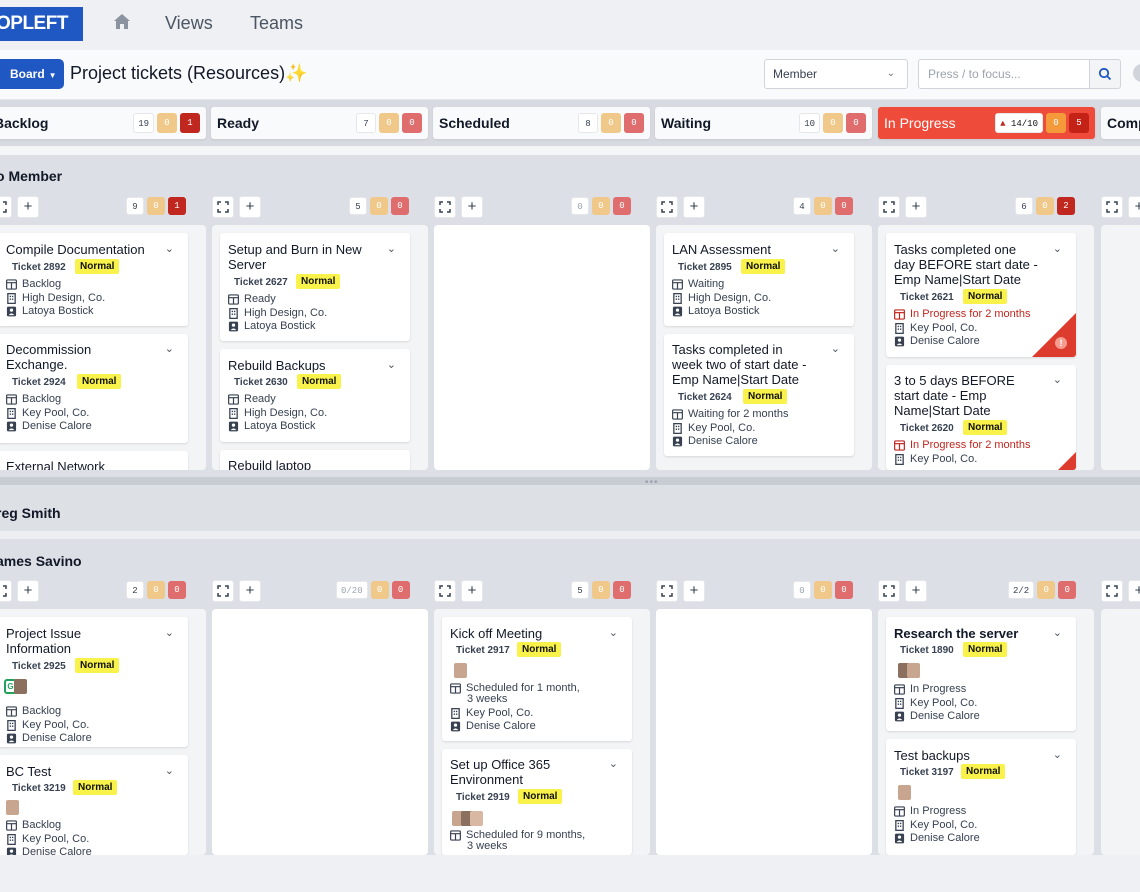  What do you see at coordinates (41, 561) in the screenshot?
I see `group-title: ames Savino` at bounding box center [41, 561].